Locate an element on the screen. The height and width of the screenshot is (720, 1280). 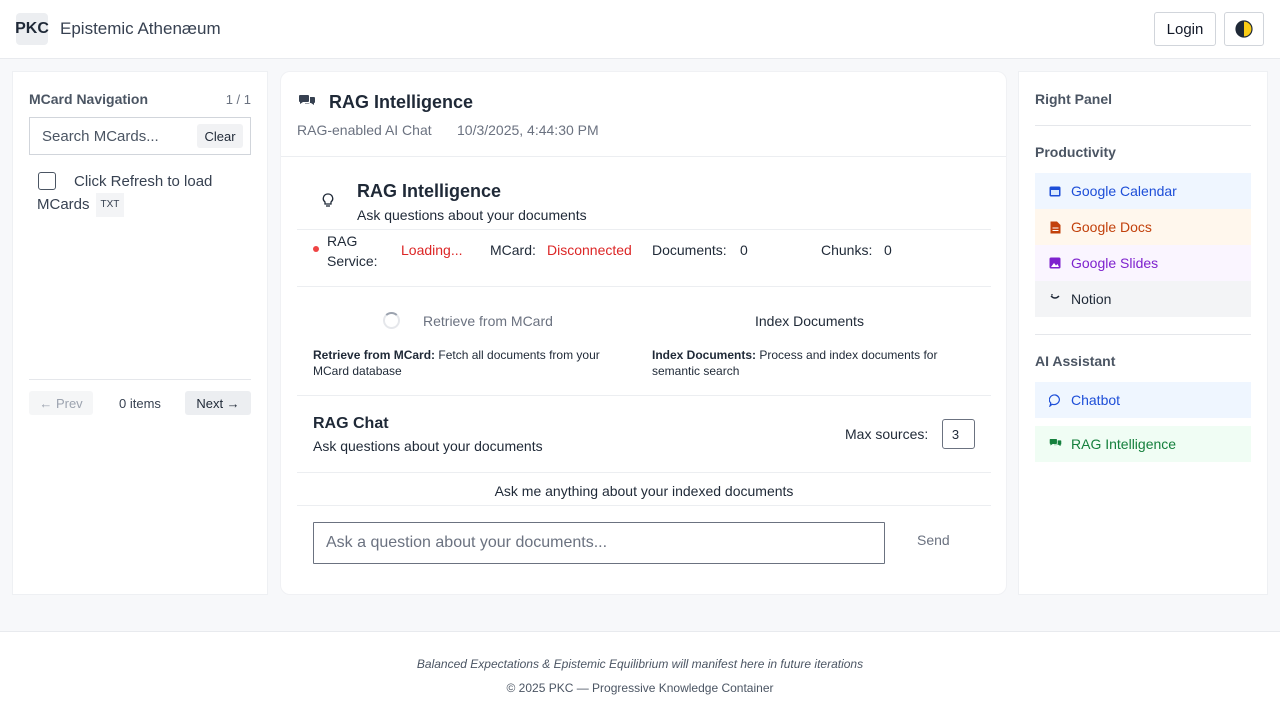
chat-bubble-icon is located at coordinates (1055, 400).